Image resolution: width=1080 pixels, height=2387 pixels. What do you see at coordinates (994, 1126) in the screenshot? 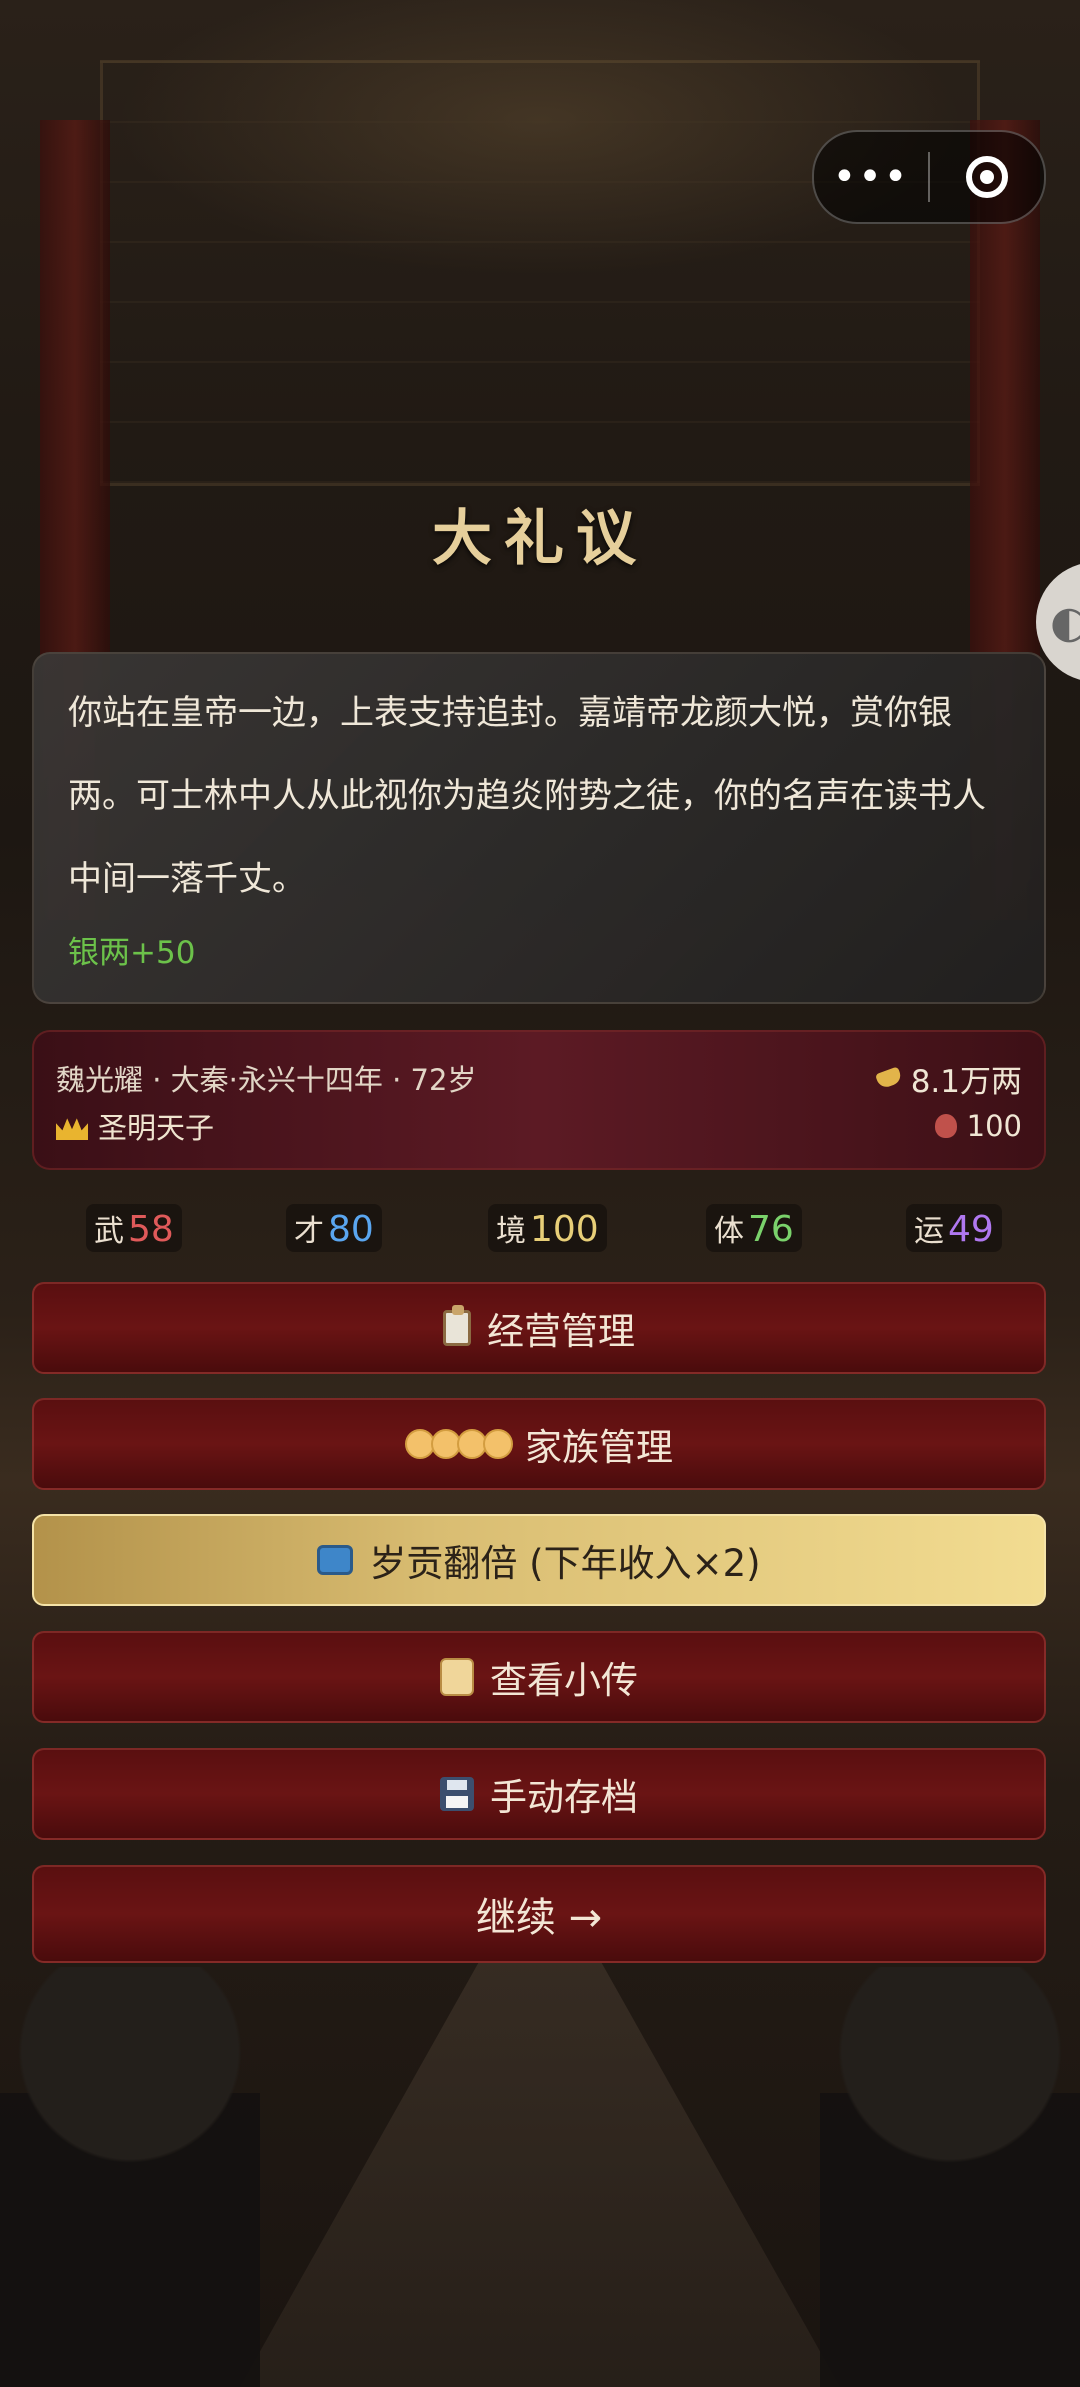
I see `money-bag-value: 100` at bounding box center [994, 1126].